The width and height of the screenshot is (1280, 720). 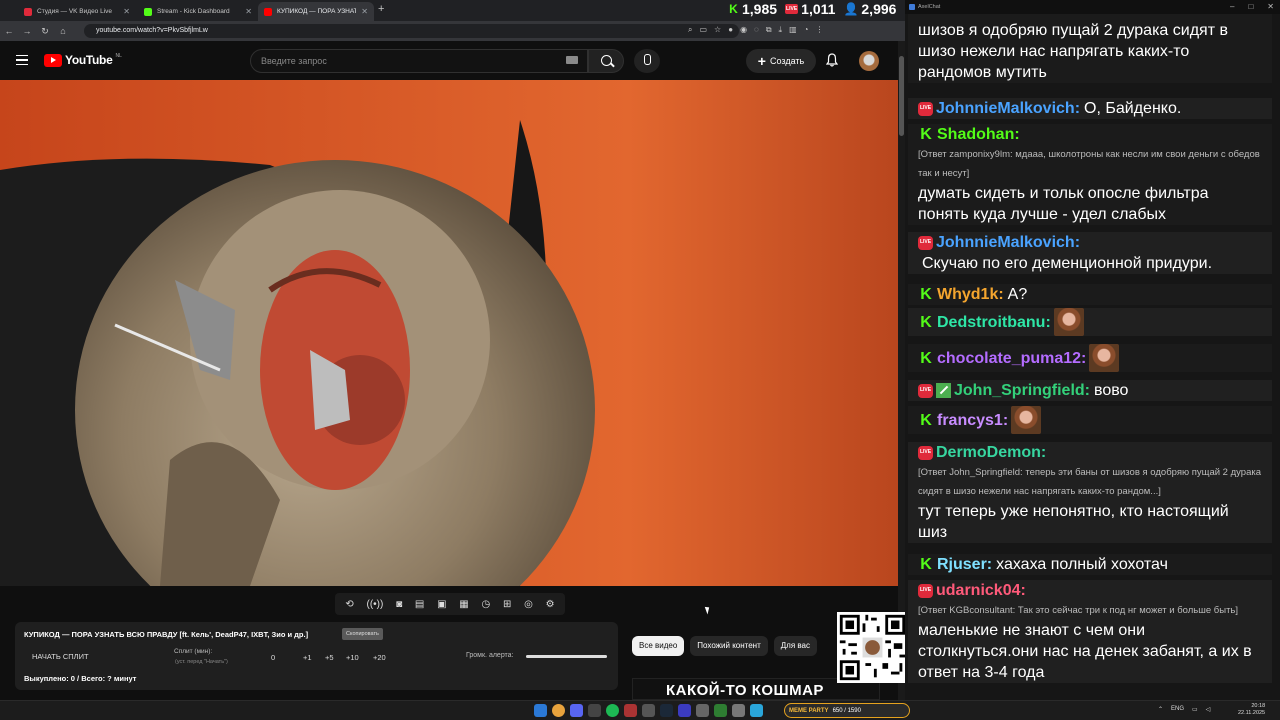 What do you see at coordinates (795, 646) in the screenshot?
I see `chip-for-you: Для вас` at bounding box center [795, 646].